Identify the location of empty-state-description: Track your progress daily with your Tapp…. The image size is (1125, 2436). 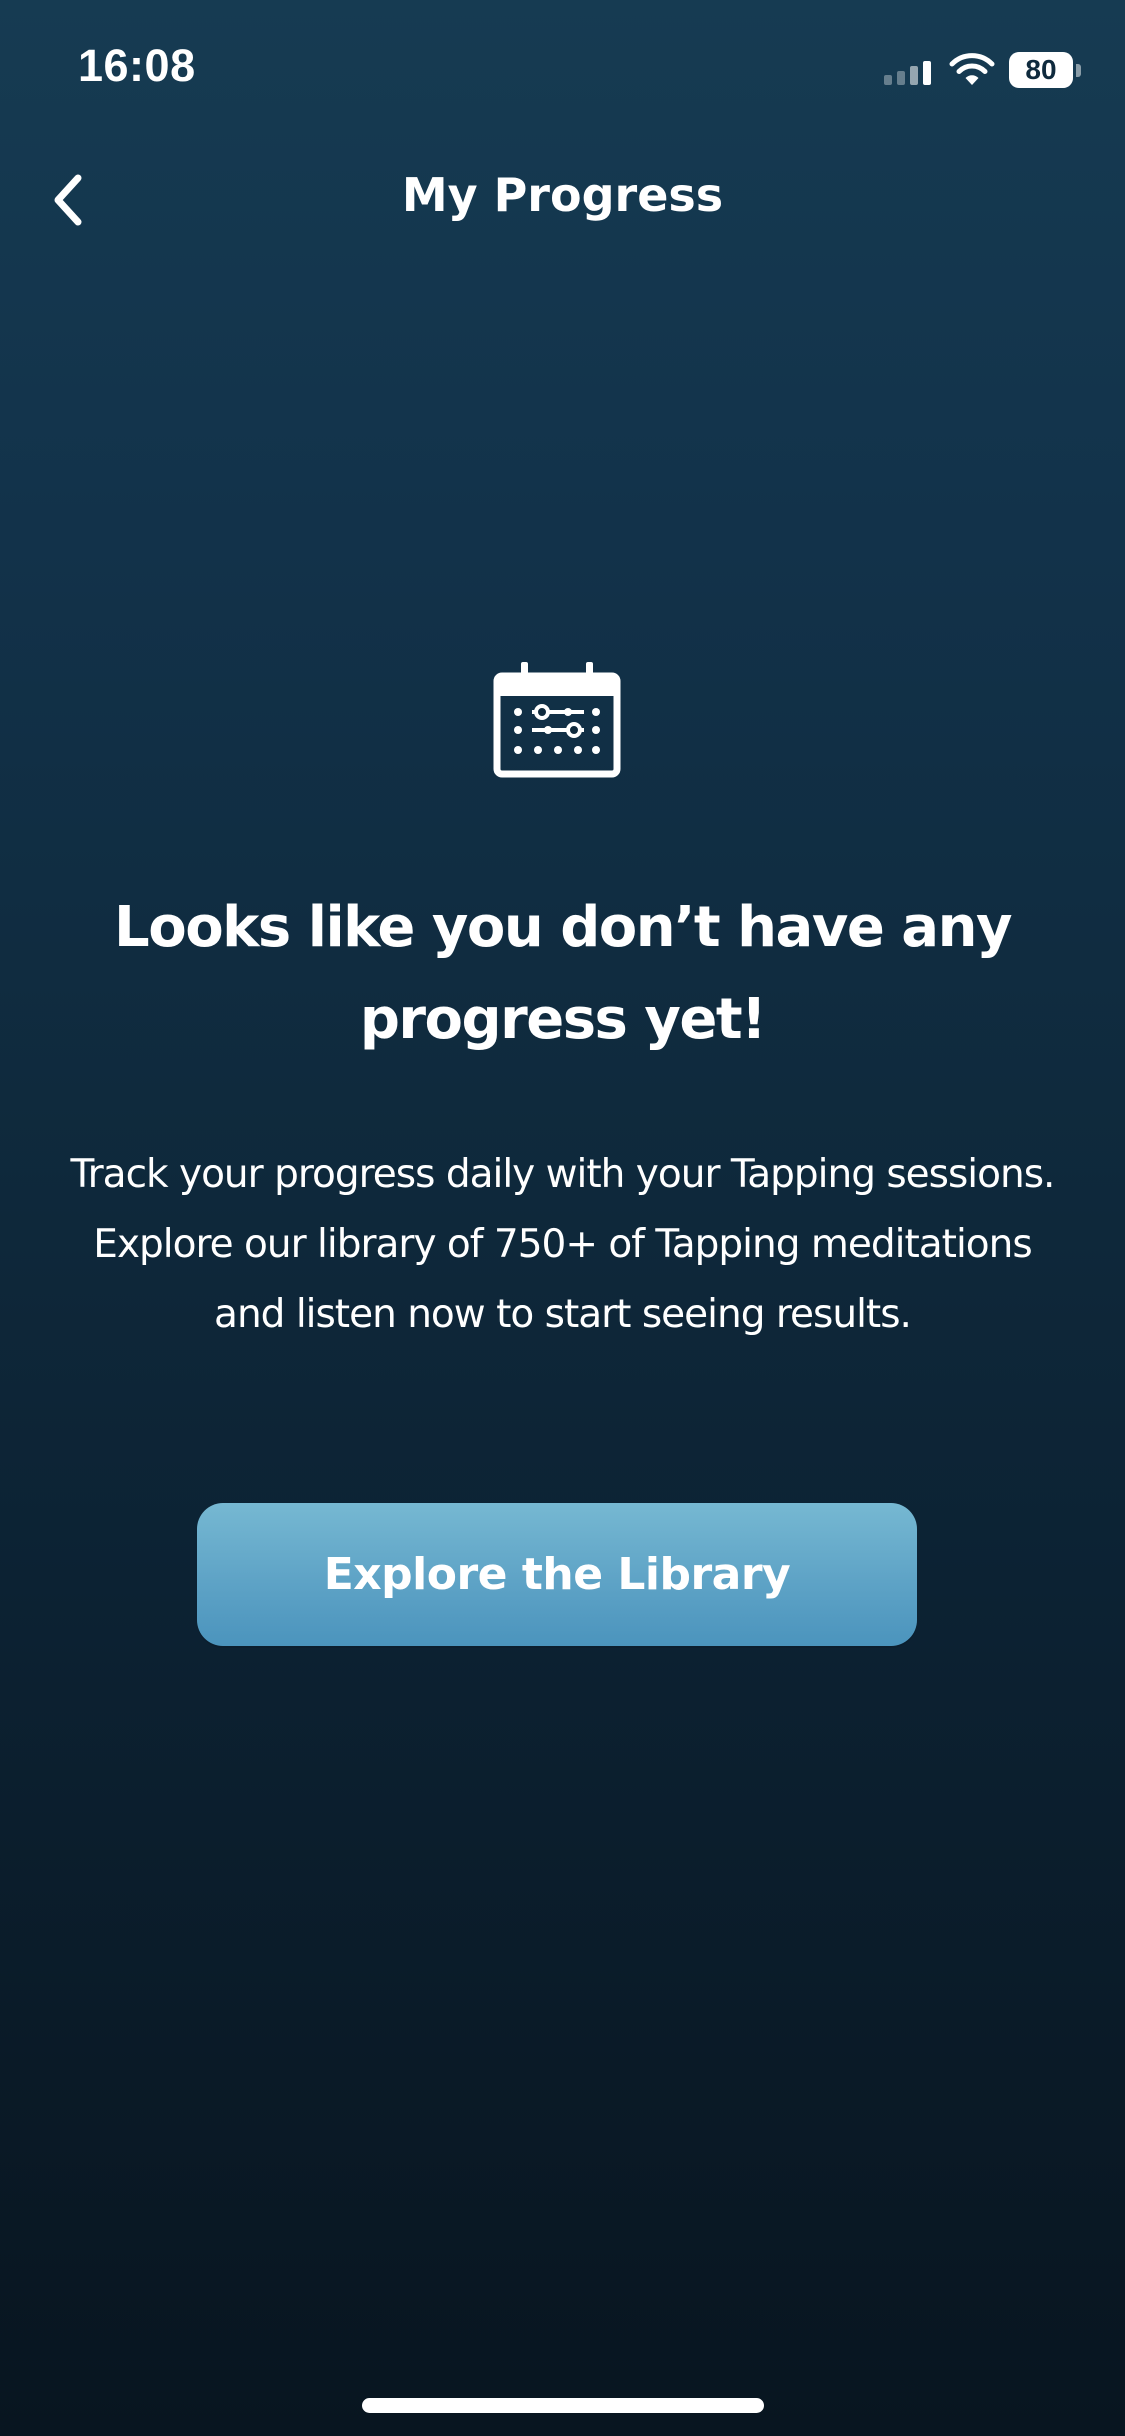
(563, 1244).